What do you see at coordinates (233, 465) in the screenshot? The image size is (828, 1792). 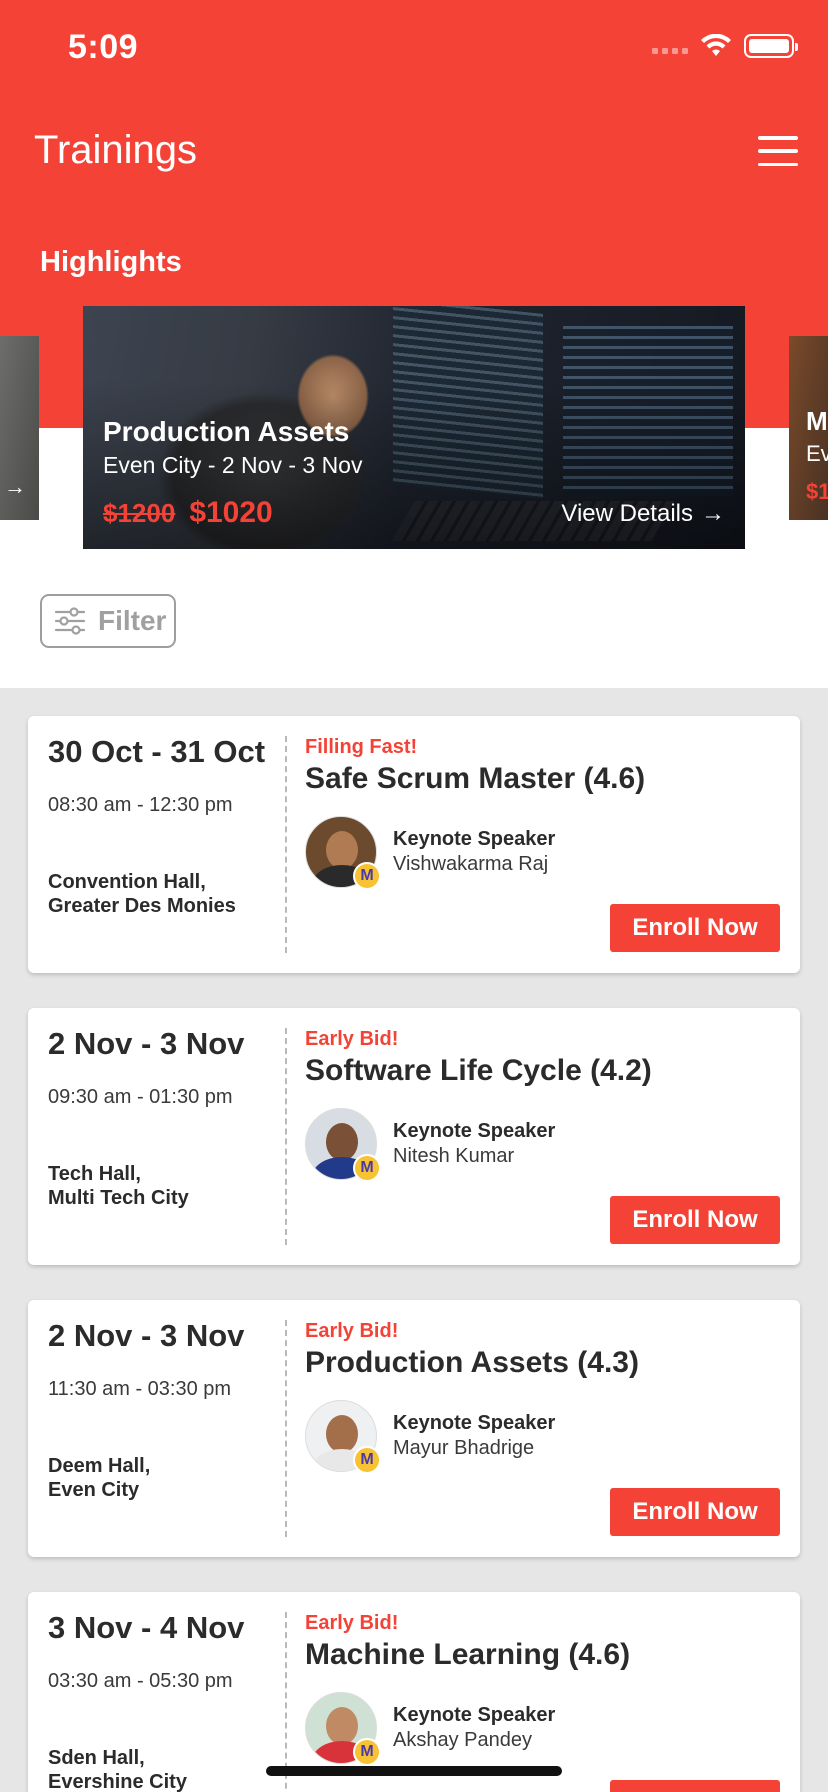 I see `highlight-subtitle: Even City - 2 Nov - 3 Nov` at bounding box center [233, 465].